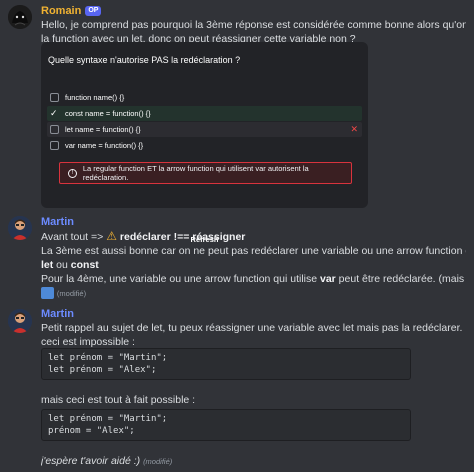 This screenshot has height=472, width=474. Describe the element at coordinates (226, 425) in the screenshot. I see `code-block-possible: let prénom = "Martin"; prénom = "Alex";` at that location.